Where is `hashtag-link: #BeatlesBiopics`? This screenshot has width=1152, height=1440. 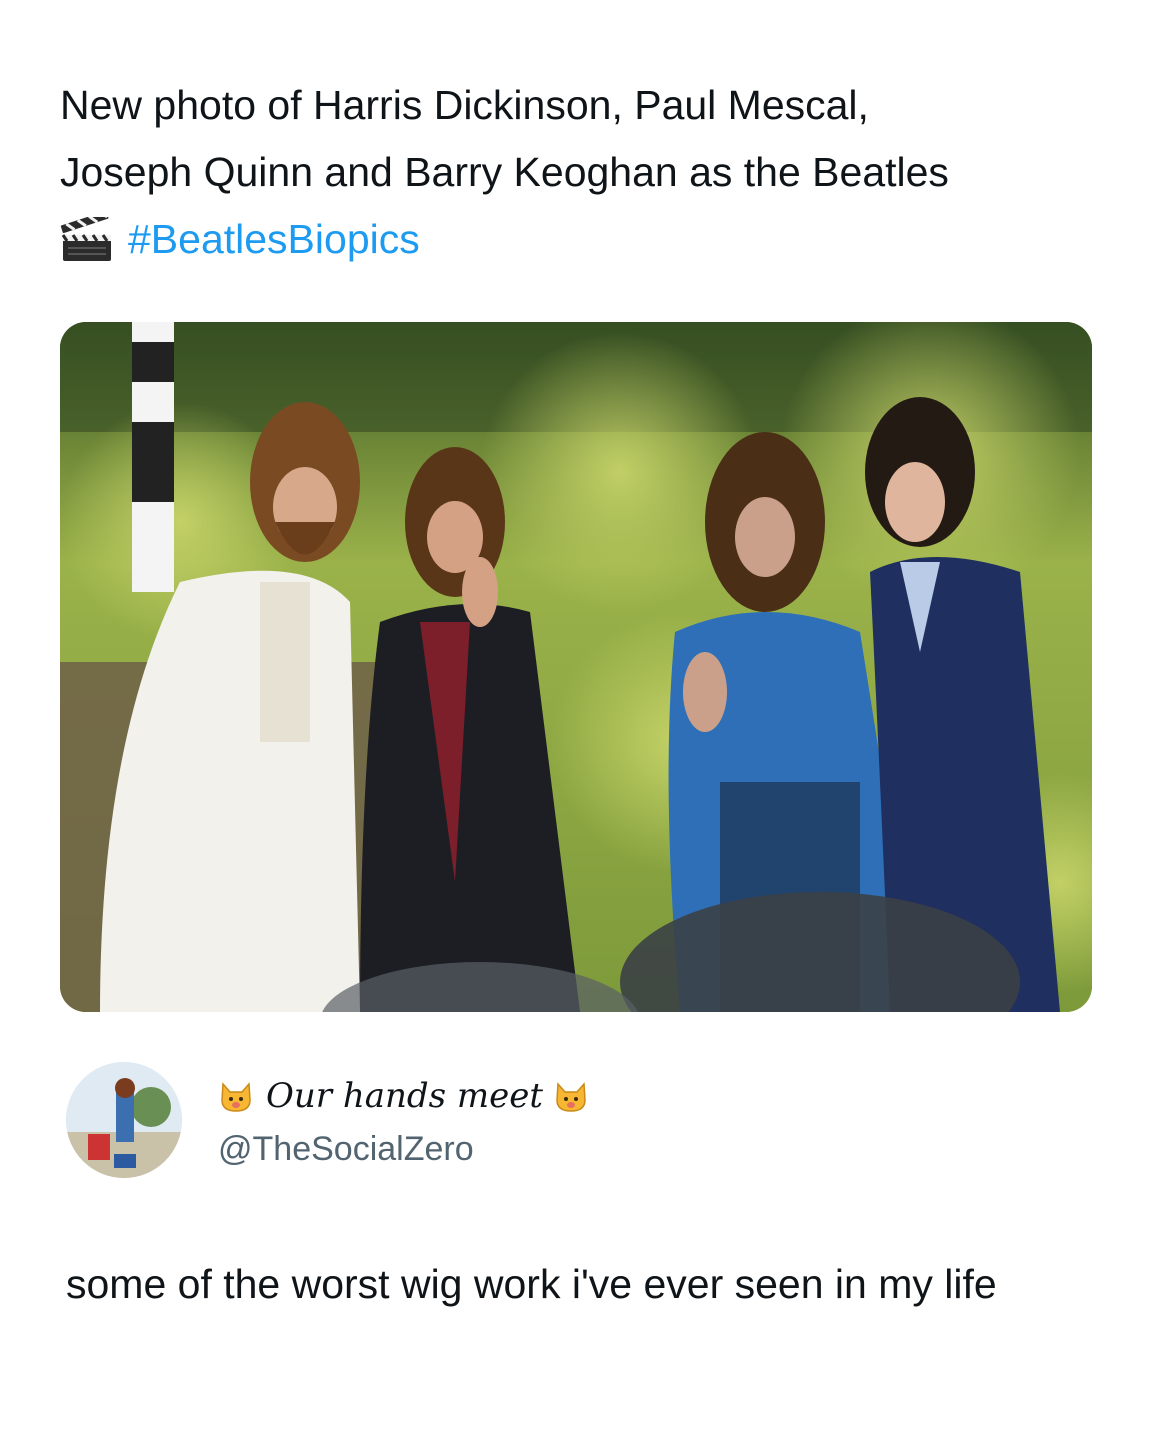 hashtag-link: #BeatlesBiopics is located at coordinates (274, 239).